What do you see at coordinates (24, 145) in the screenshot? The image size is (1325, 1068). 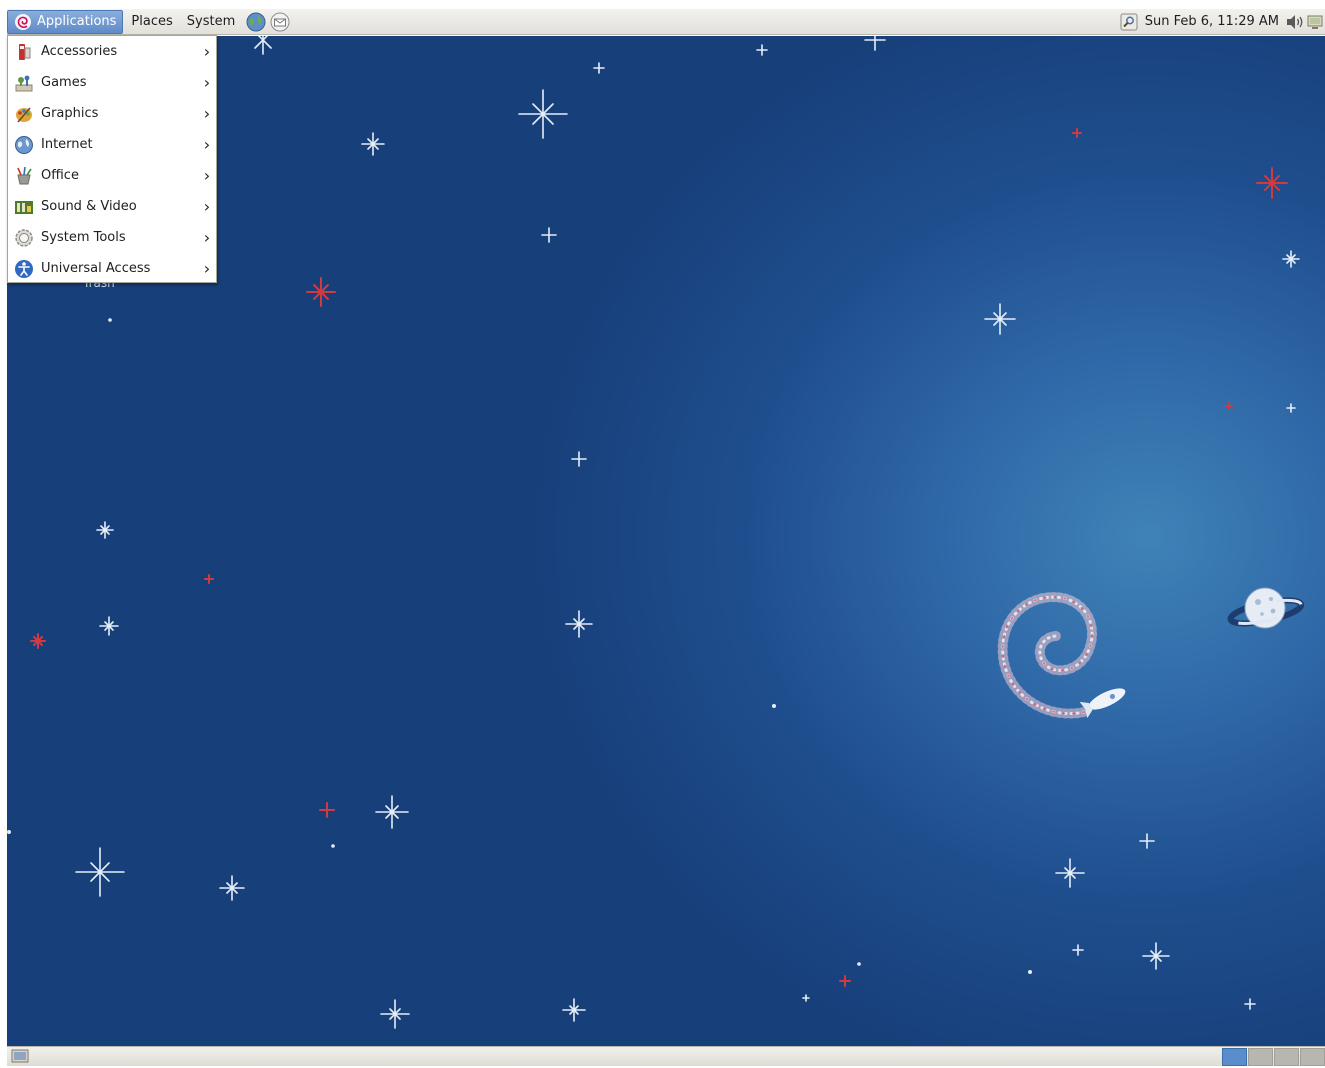 I see `internet-icon` at bounding box center [24, 145].